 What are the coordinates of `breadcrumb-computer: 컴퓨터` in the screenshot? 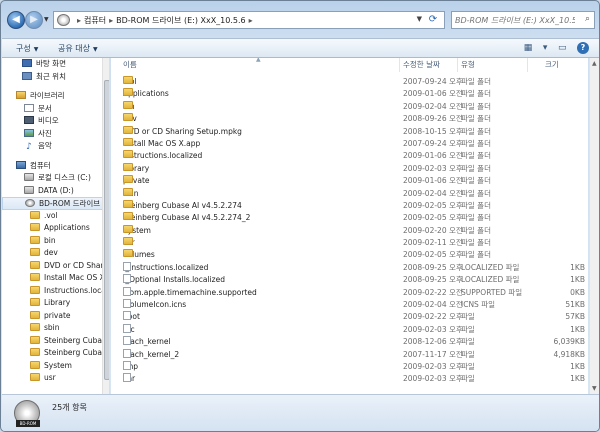 It's located at (95, 20).